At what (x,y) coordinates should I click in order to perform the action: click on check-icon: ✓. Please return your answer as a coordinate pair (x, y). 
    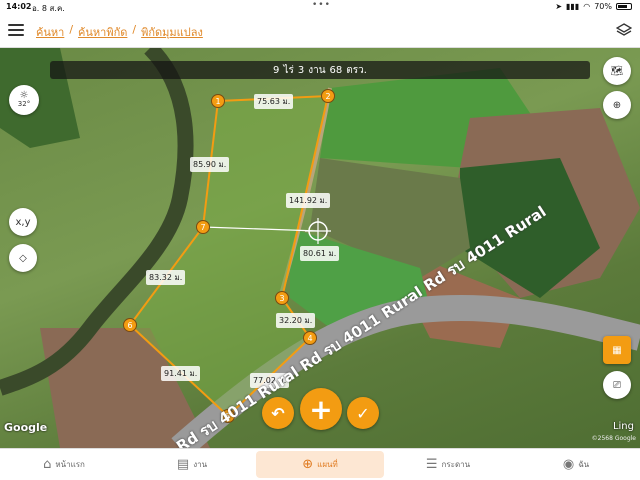
    Looking at the image, I should click on (363, 413).